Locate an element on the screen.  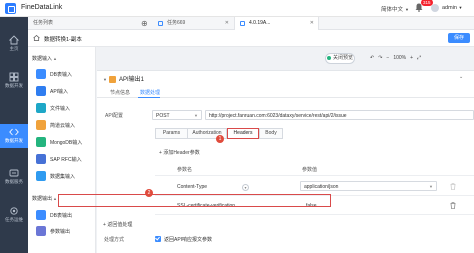
palette-item-label: SAP RFC输入 is located at coordinates (66, 160).